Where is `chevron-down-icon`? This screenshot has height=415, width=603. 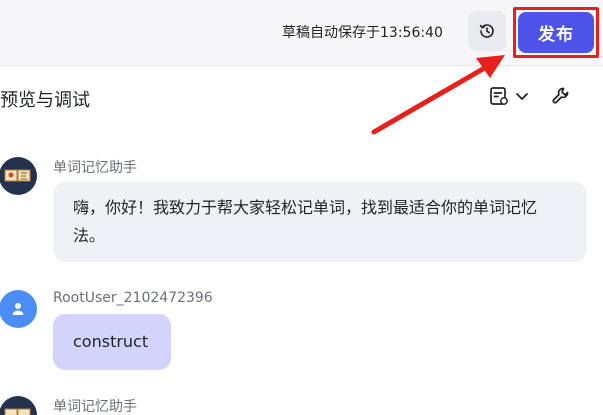 chevron-down-icon is located at coordinates (522, 96).